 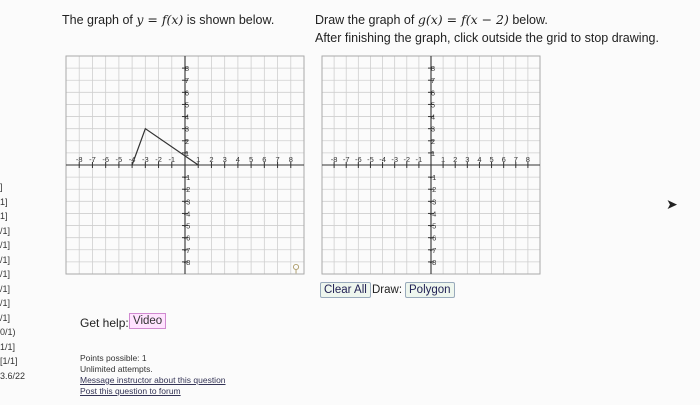 What do you see at coordinates (104, 323) in the screenshot?
I see `get-help-label: Get help:` at bounding box center [104, 323].